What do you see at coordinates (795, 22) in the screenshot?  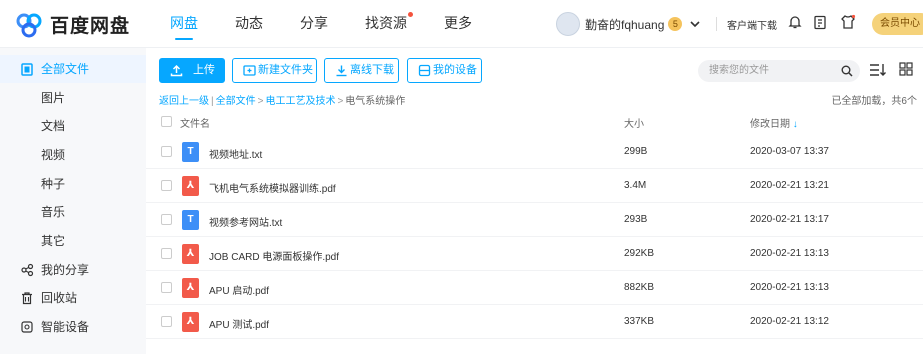 I see `bell-icon` at bounding box center [795, 22].